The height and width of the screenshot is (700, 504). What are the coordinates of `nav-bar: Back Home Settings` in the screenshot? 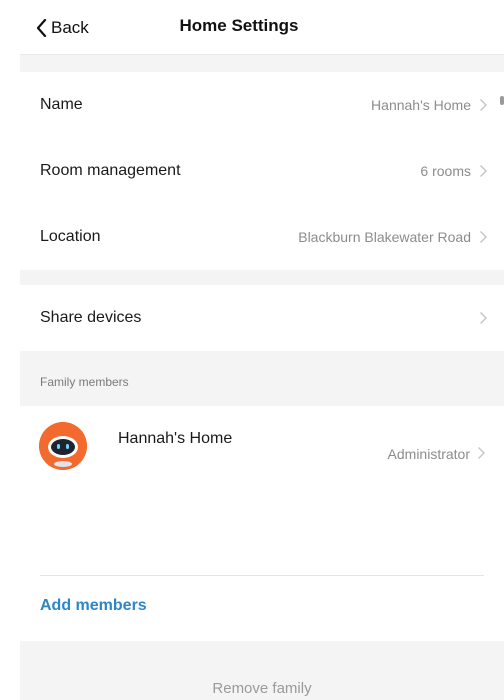 It's located at (262, 27).